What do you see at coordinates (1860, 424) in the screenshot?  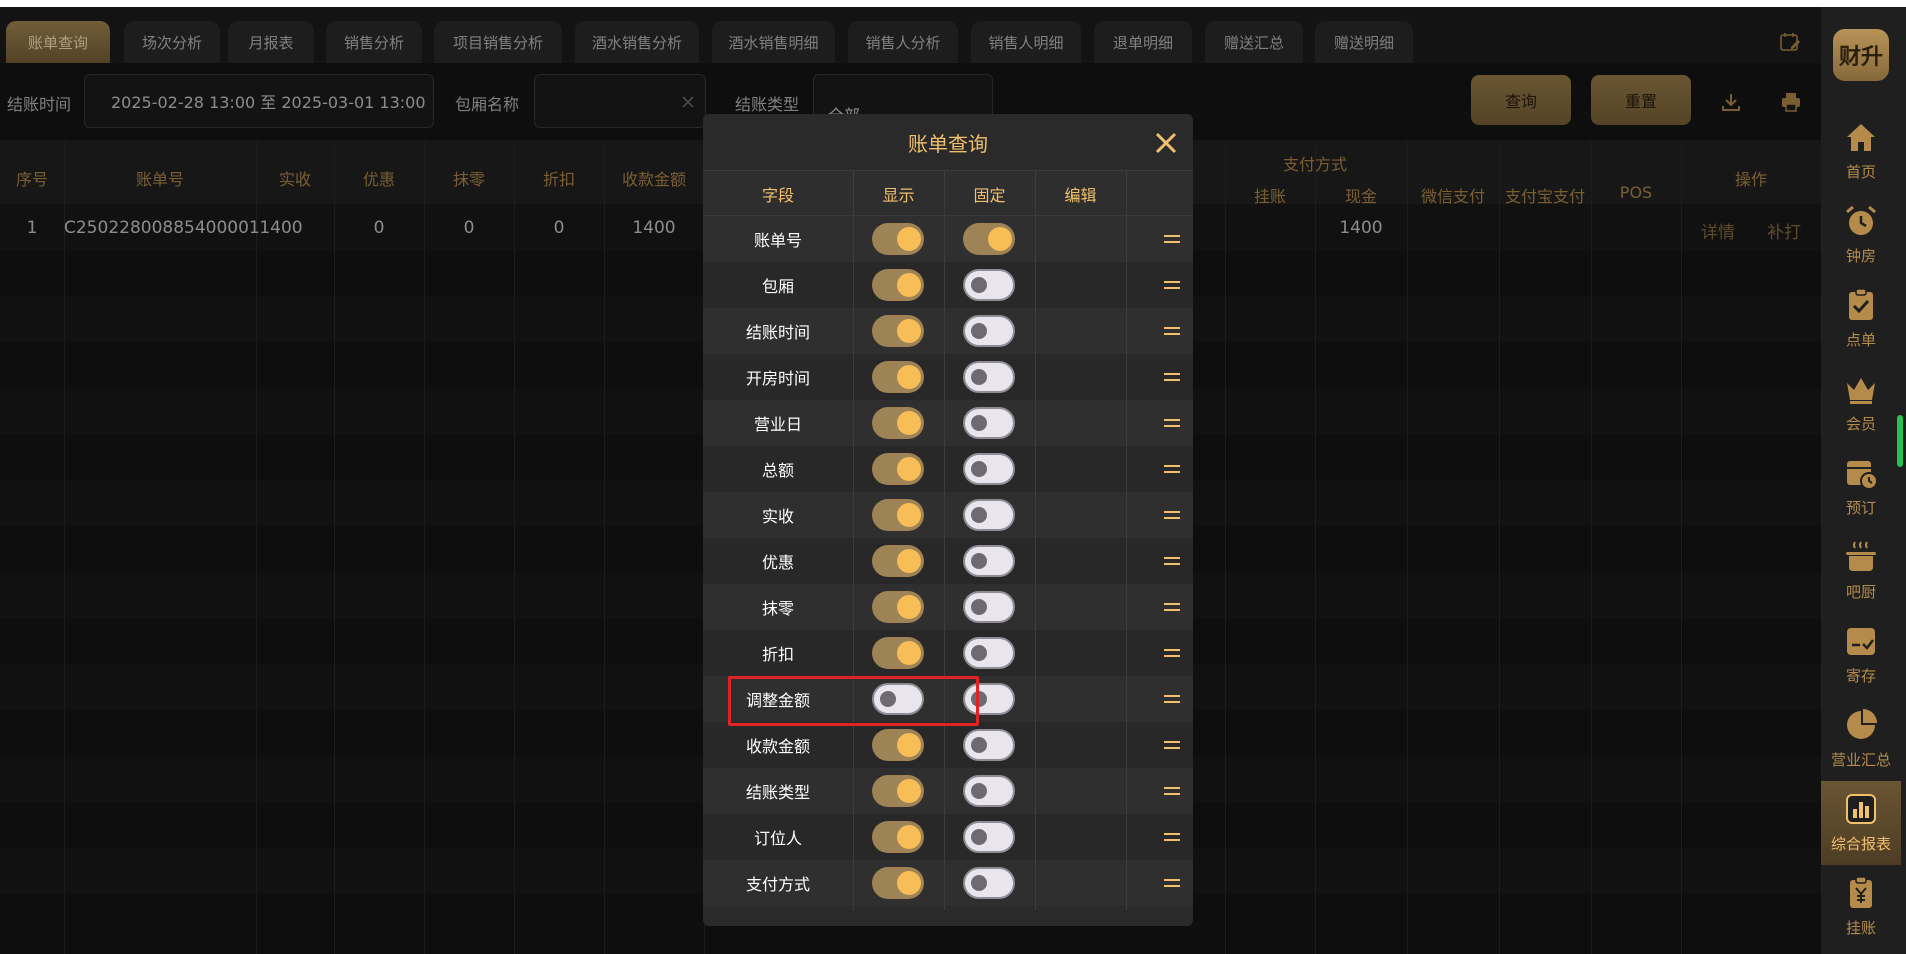 I see `sidebar-item-label: 会员` at bounding box center [1860, 424].